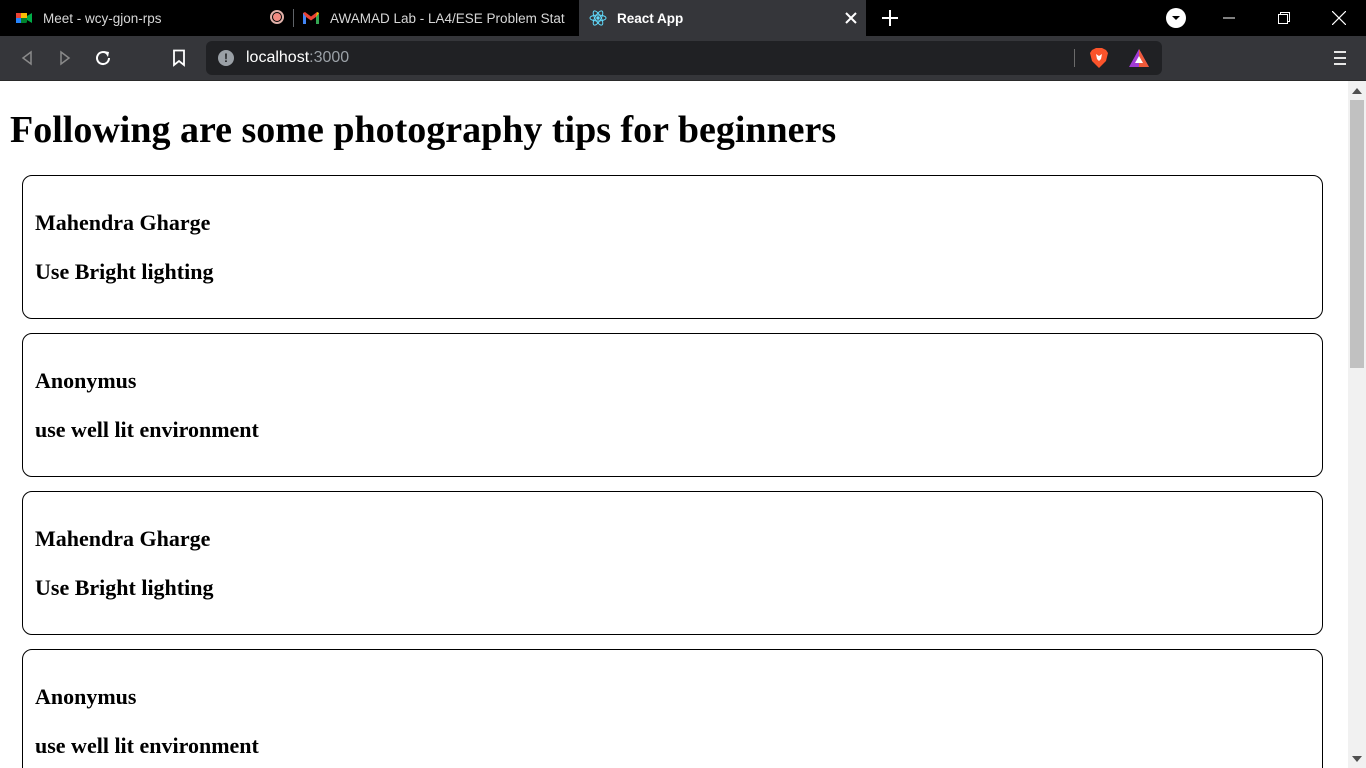  Describe the element at coordinates (890, 18) in the screenshot. I see `new-tab-button` at that location.